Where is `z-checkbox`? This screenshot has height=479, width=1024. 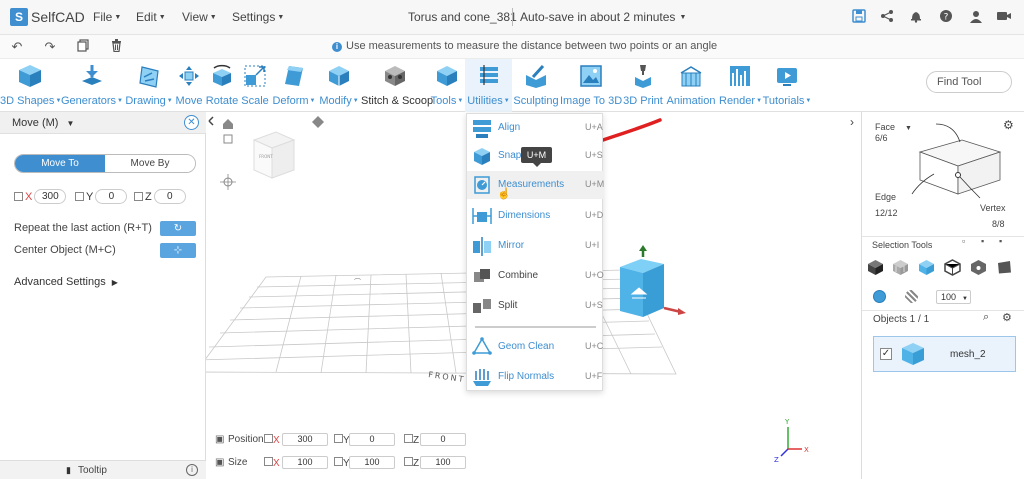
z-checkbox is located at coordinates (138, 196).